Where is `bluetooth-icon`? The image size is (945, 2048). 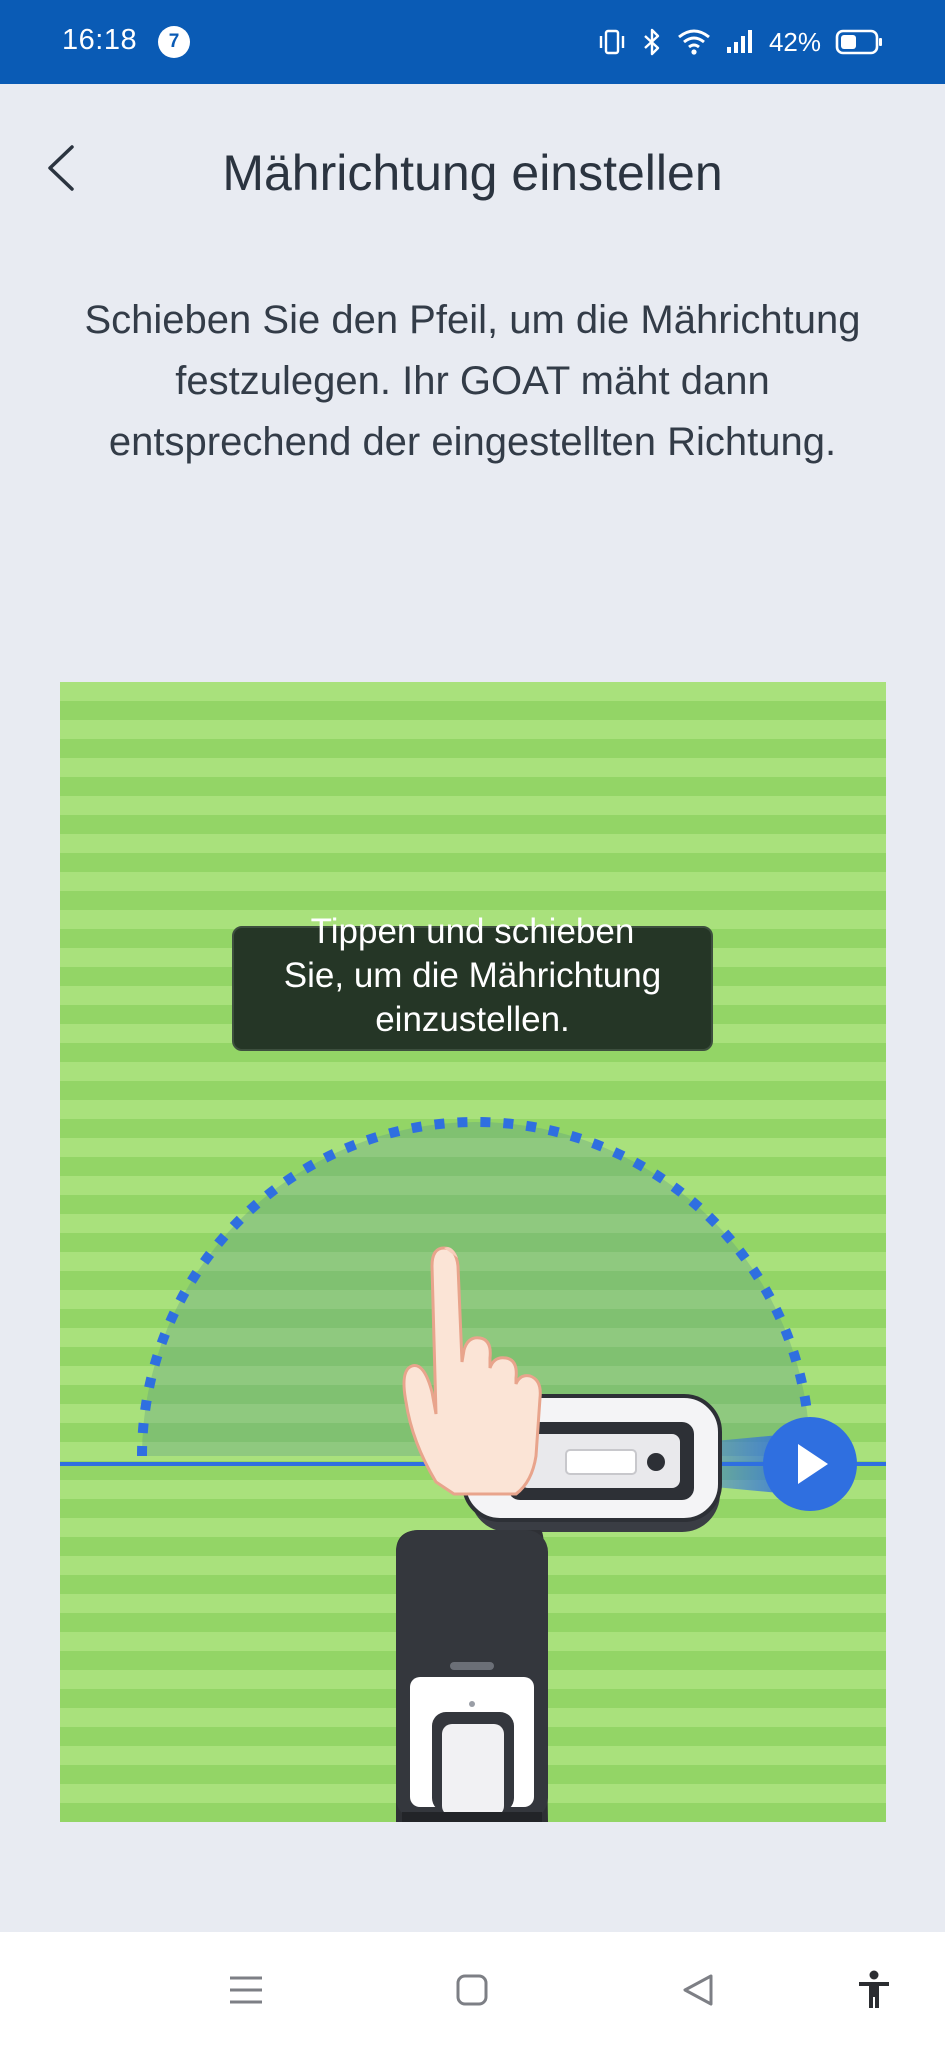
bluetooth-icon is located at coordinates (652, 42).